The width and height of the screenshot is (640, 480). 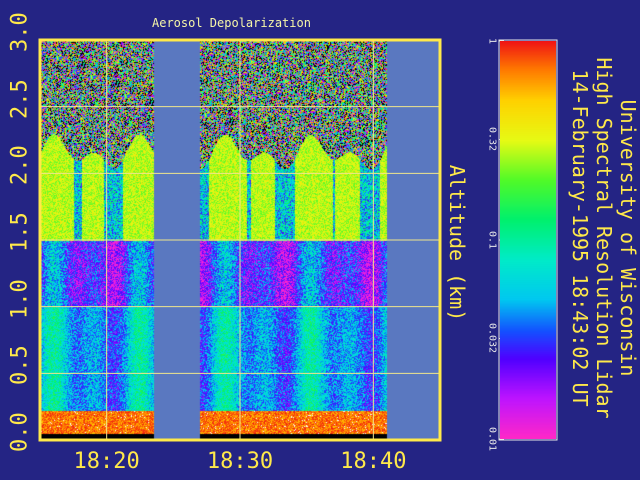 I want to click on instrument-label: High Spectral Resolution Lidar, so click(x=604, y=238).